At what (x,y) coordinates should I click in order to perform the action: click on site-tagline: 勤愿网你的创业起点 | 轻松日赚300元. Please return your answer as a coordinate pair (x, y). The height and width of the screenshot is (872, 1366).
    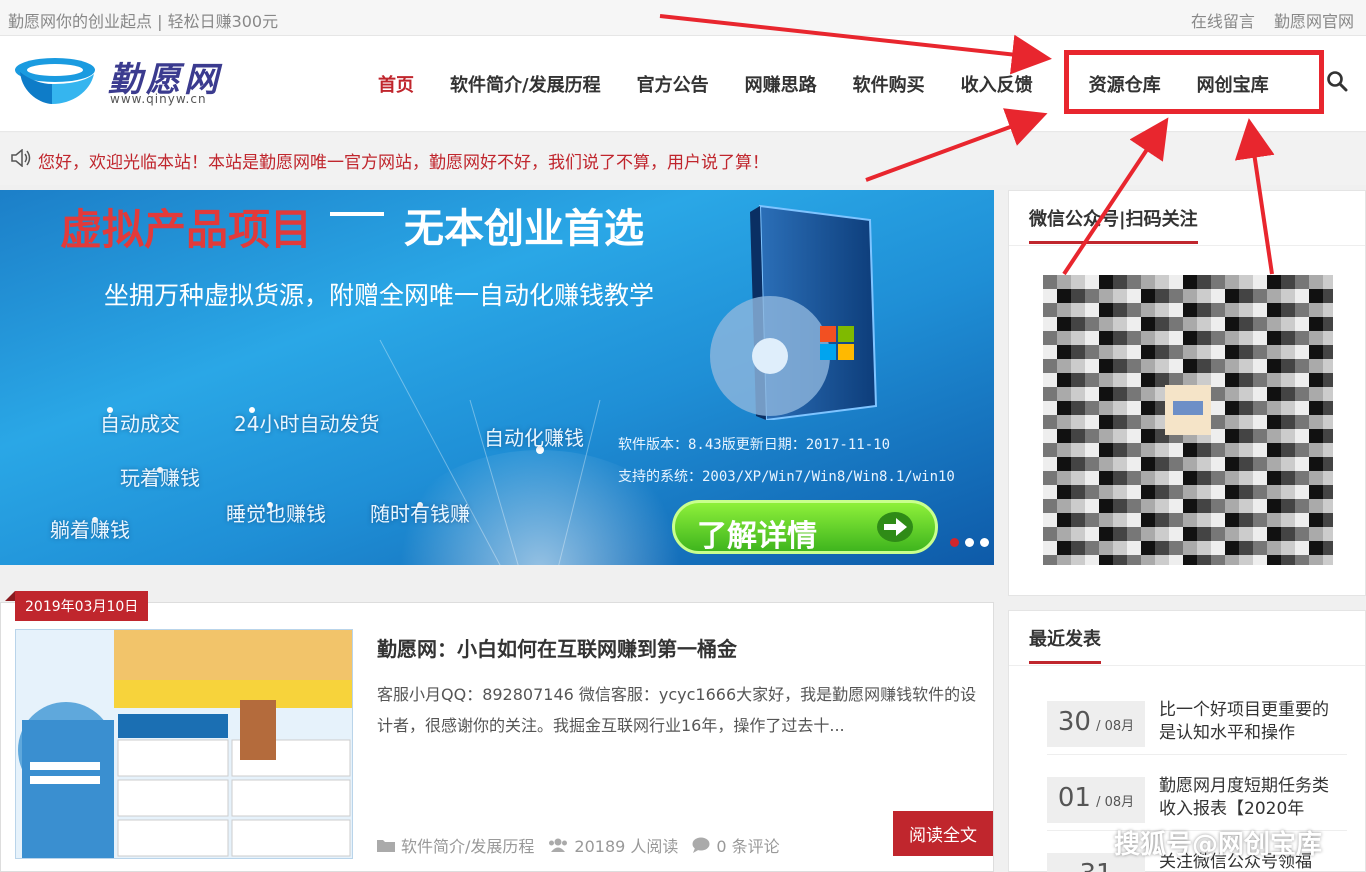
    Looking at the image, I should click on (143, 21).